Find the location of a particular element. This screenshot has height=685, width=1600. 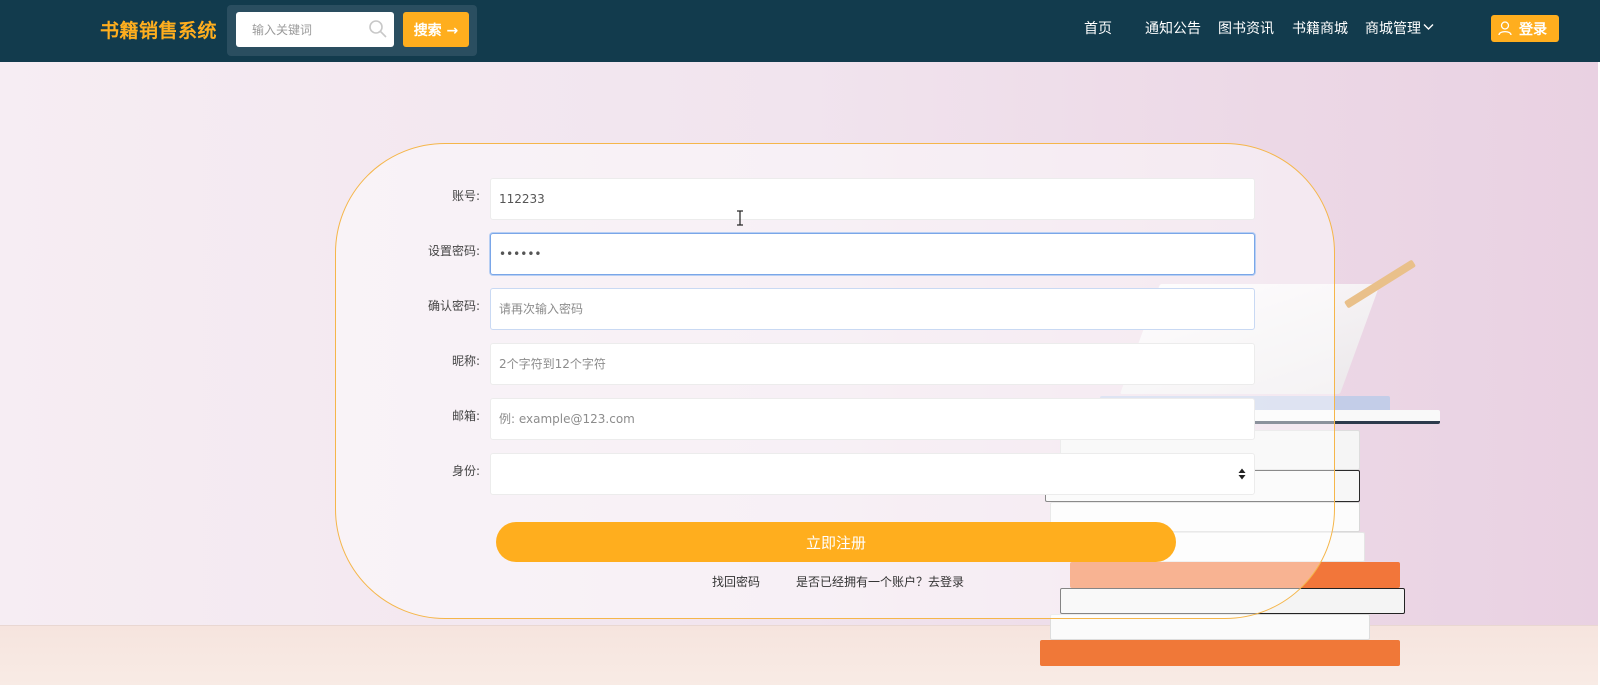

search-icon is located at coordinates (378, 29).